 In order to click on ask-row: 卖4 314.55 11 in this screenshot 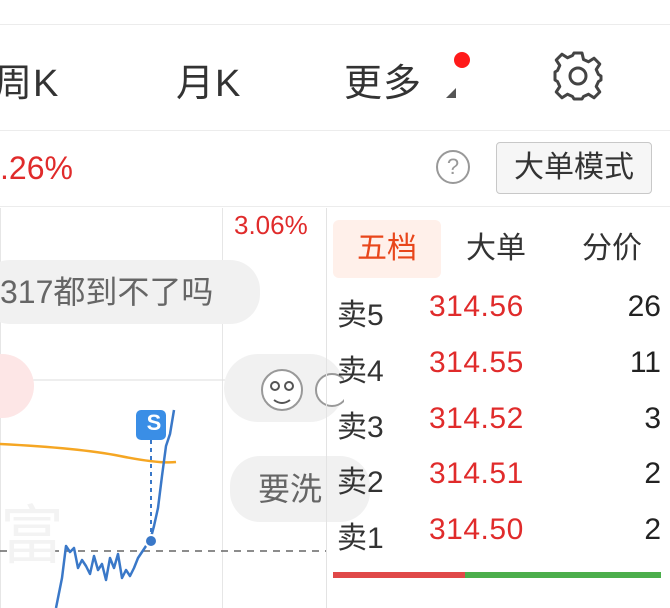, I will do `click(498, 374)`.